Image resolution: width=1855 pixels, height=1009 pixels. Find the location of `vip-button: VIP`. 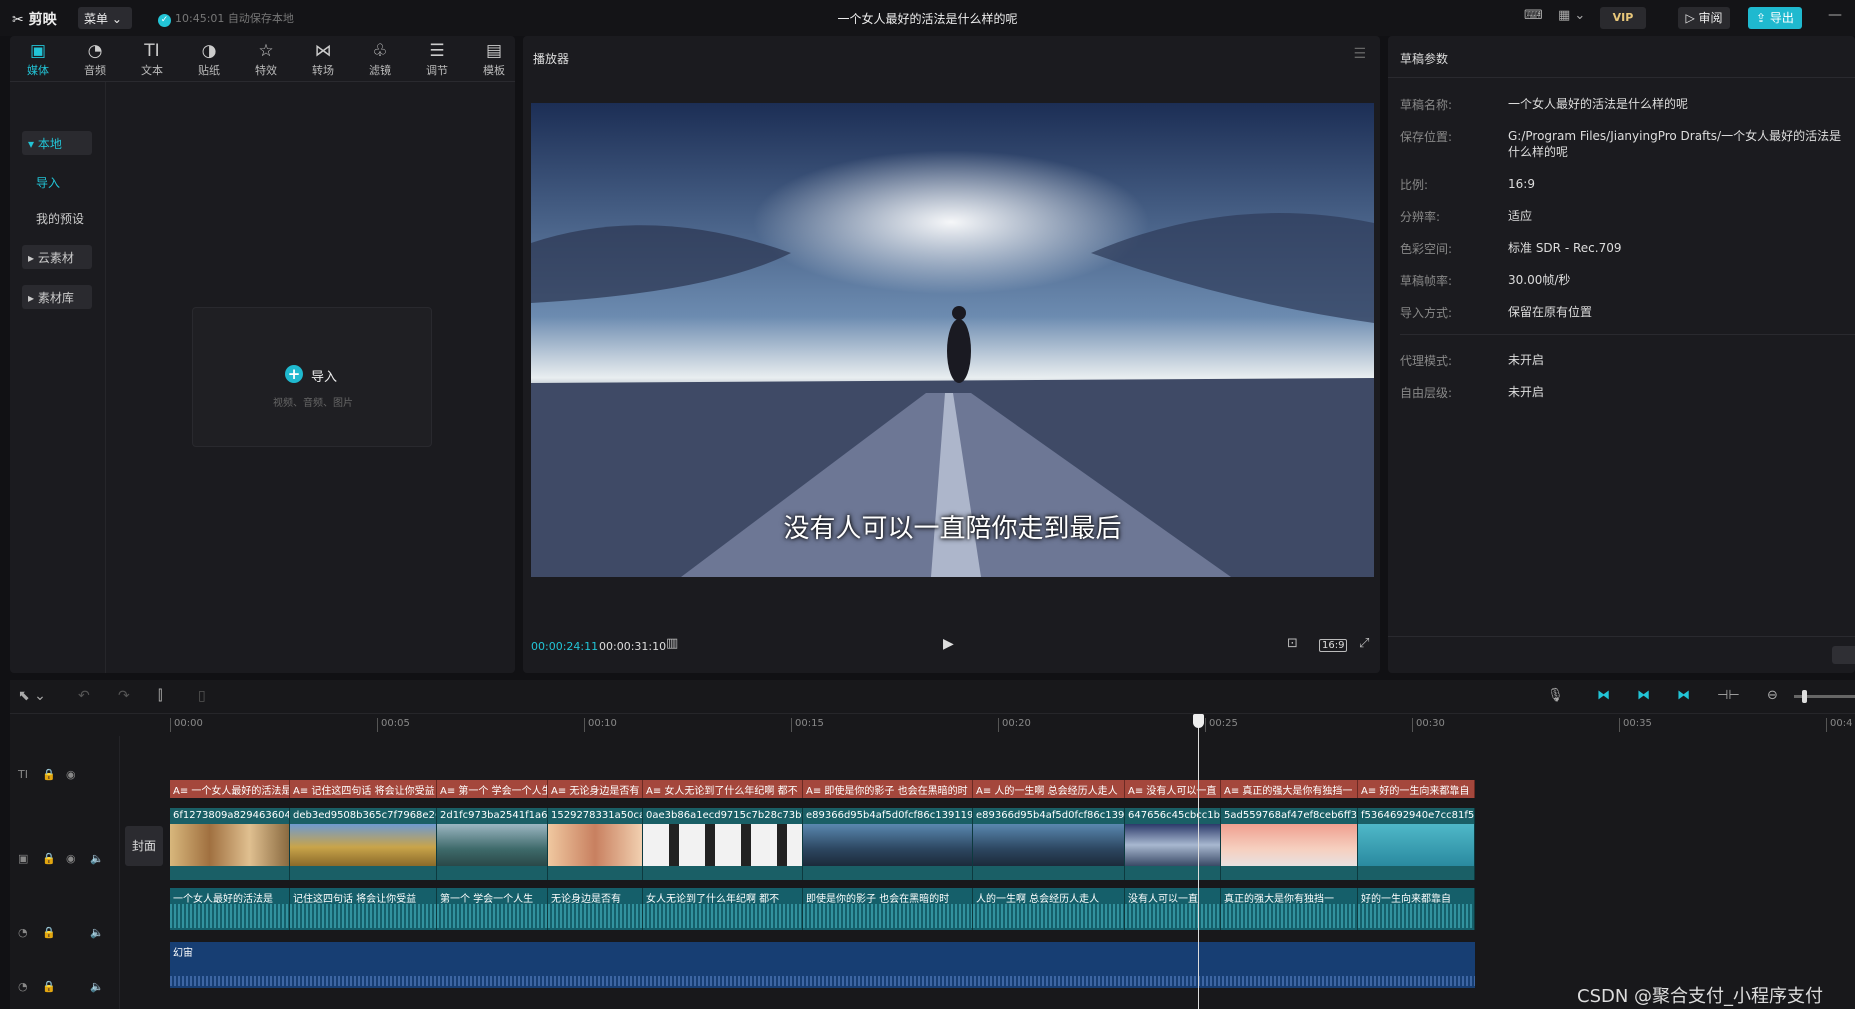

vip-button: VIP is located at coordinates (1623, 18).